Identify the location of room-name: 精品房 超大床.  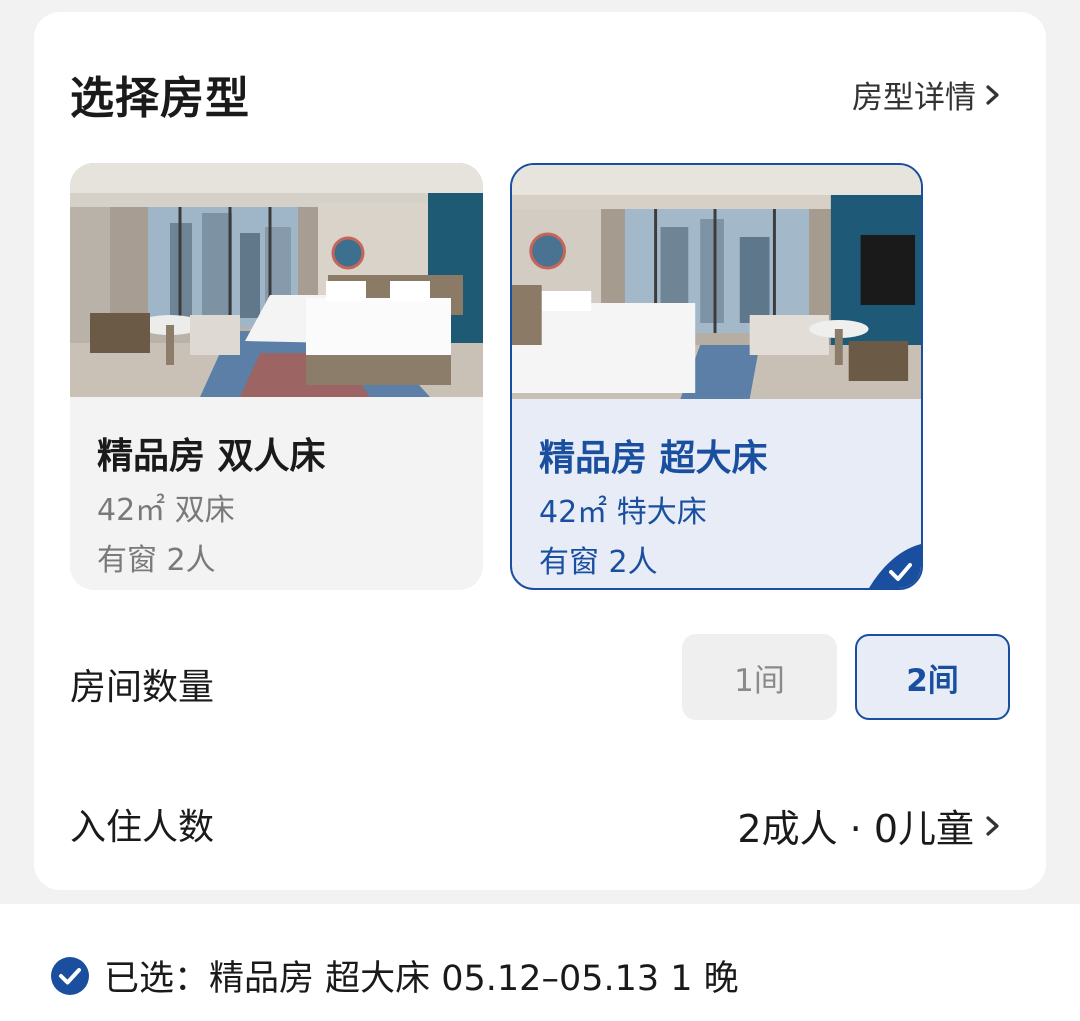
(653, 458).